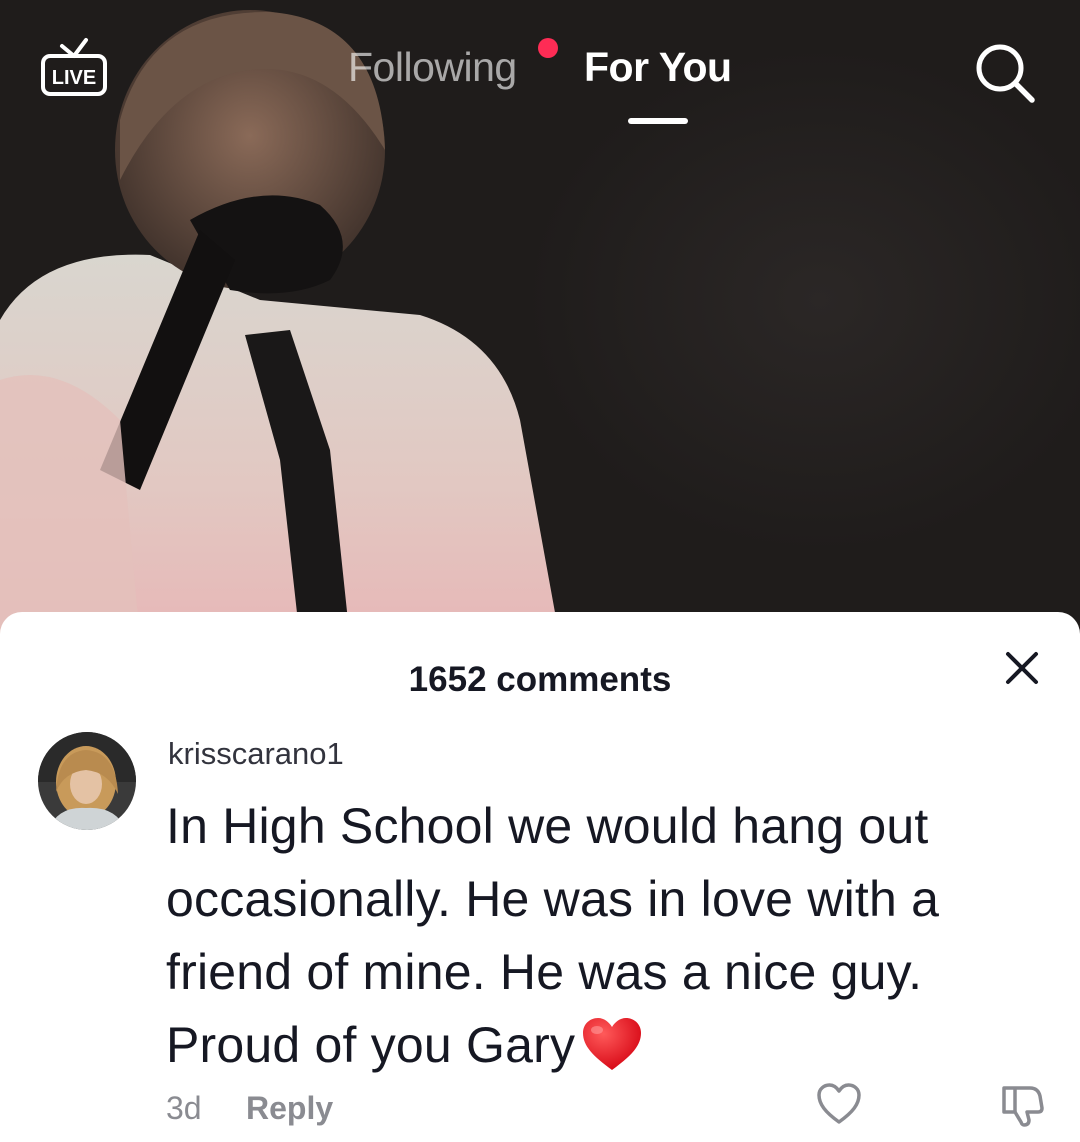 The height and width of the screenshot is (1142, 1080). I want to click on avatar-image, so click(87, 781).